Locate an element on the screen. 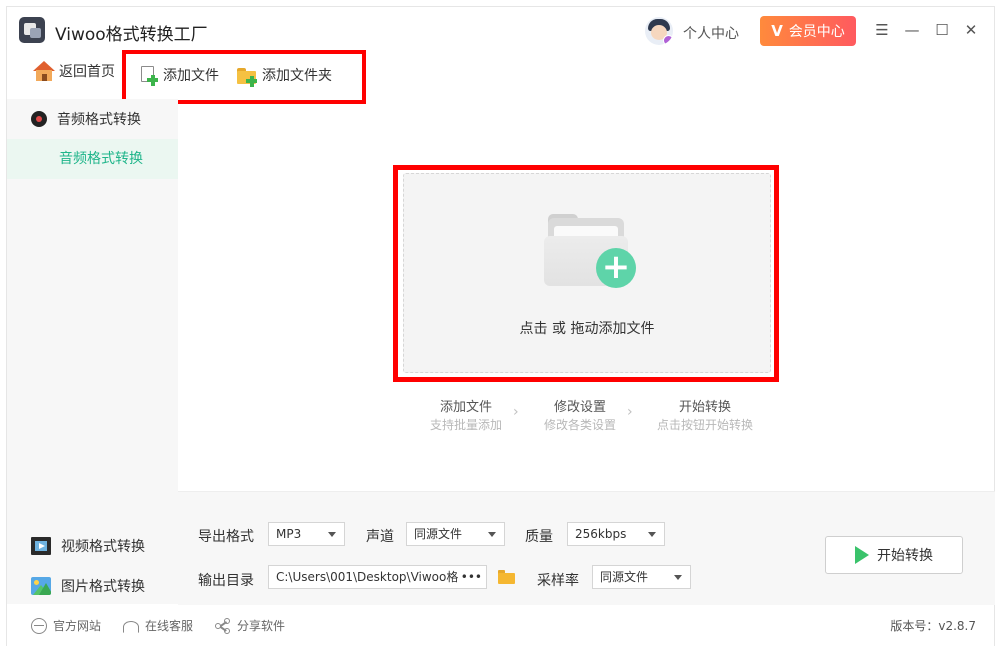 The height and width of the screenshot is (652, 1002). vinyl-record-icon is located at coordinates (39, 119).